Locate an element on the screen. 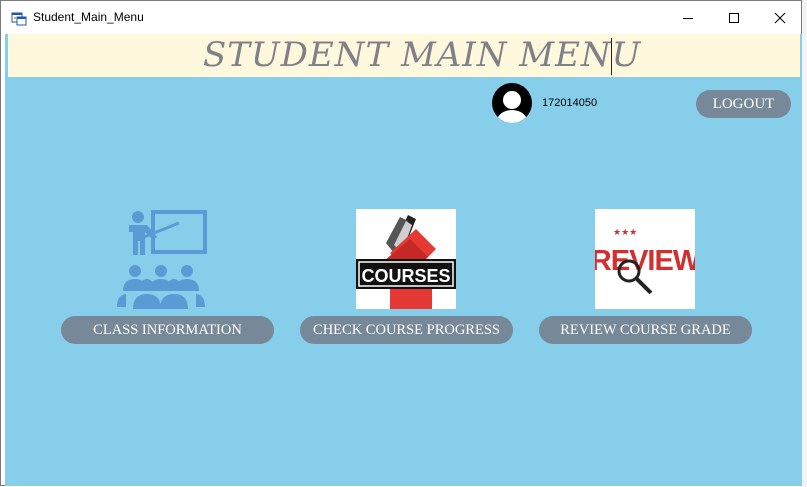 This screenshot has width=807, height=487. maximize-button is located at coordinates (734, 17).